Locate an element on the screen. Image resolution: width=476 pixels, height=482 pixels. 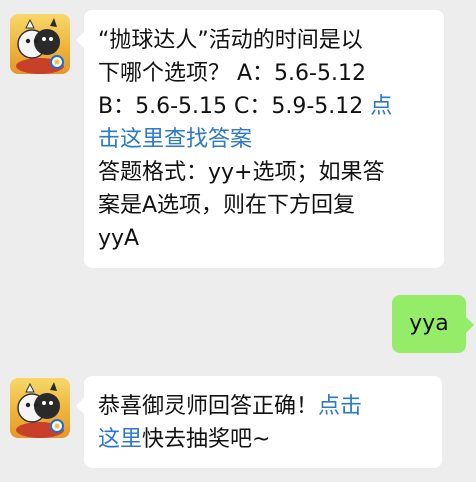
message-text-line: 这里快去抽奖吧~ is located at coordinates (264, 439).